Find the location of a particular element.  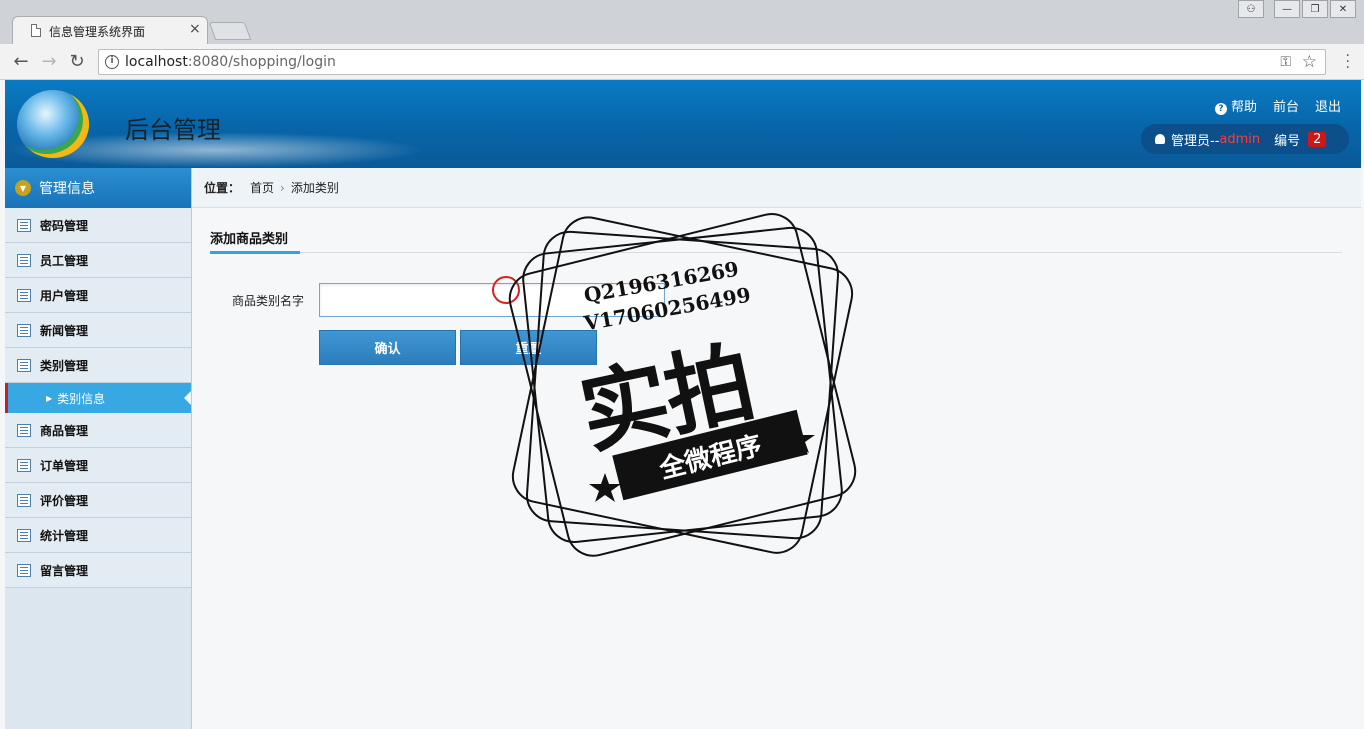

sidebar-item-label: 商品管理 is located at coordinates (64, 430).